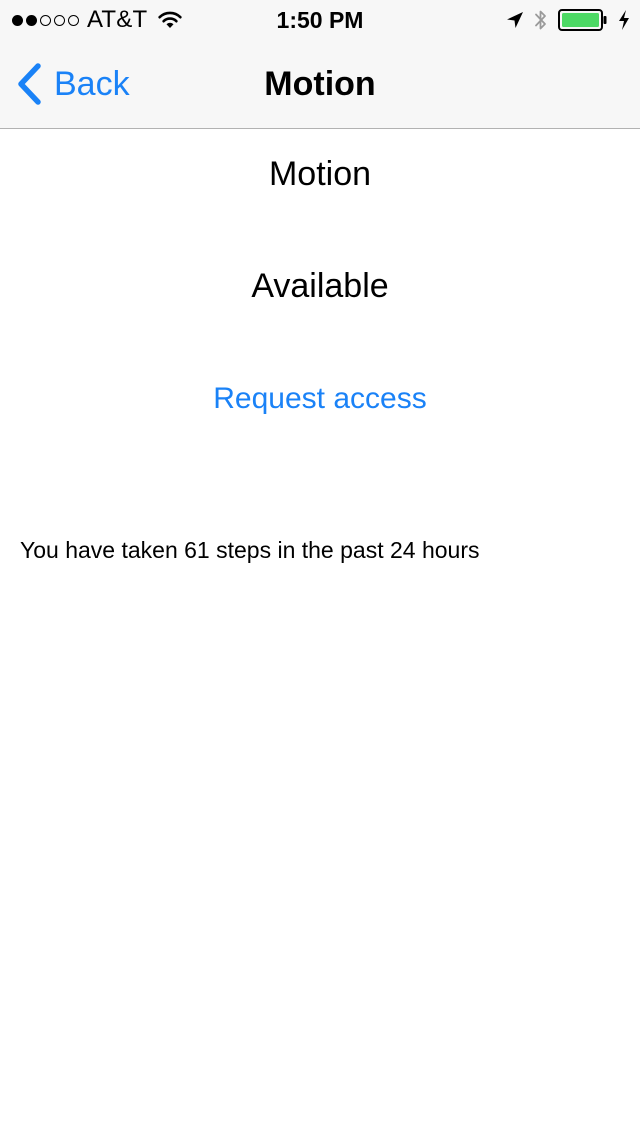 This screenshot has width=640, height=1136. What do you see at coordinates (30, 84) in the screenshot?
I see `chevron-left-icon` at bounding box center [30, 84].